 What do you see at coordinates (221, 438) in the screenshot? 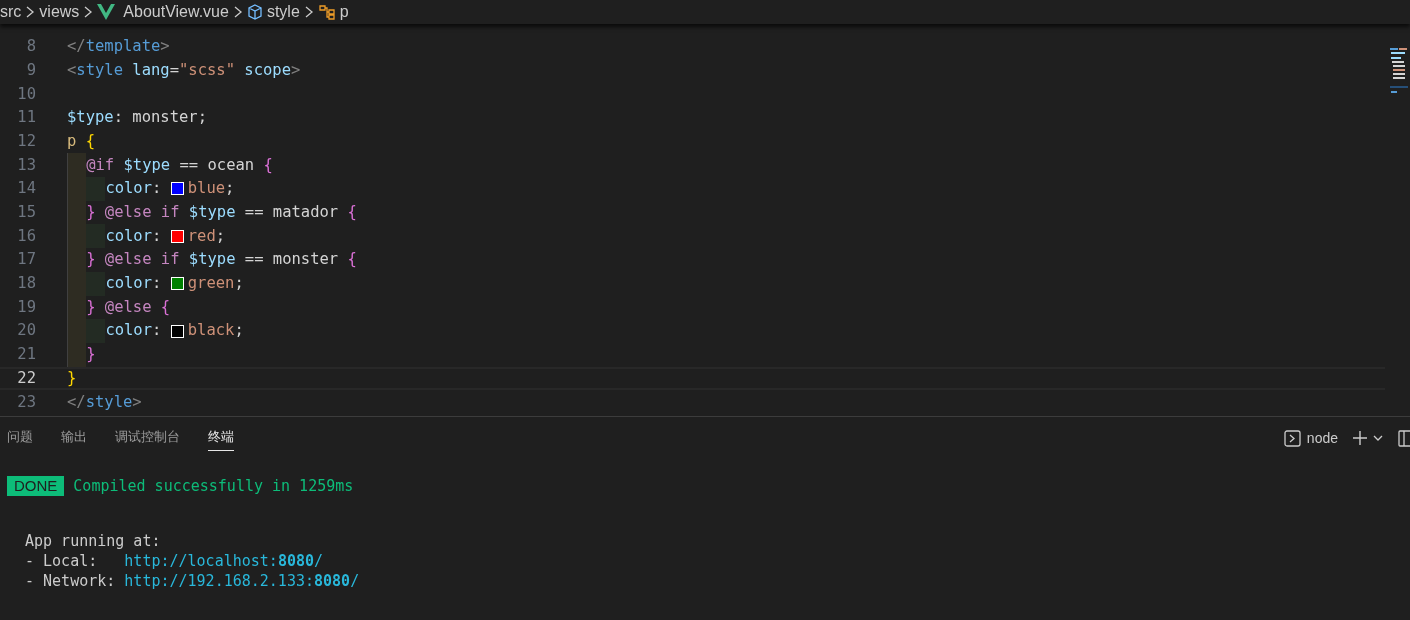
I see `panel-tab: 终端` at bounding box center [221, 438].